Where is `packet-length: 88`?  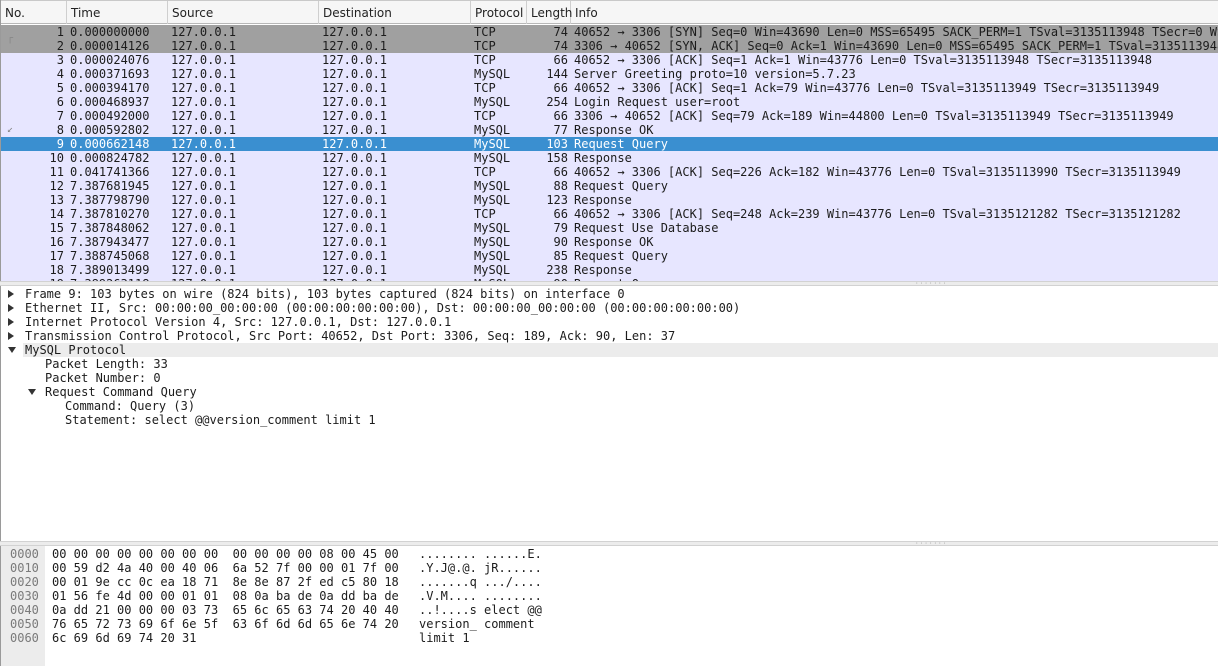
packet-length: 88 is located at coordinates (560, 186).